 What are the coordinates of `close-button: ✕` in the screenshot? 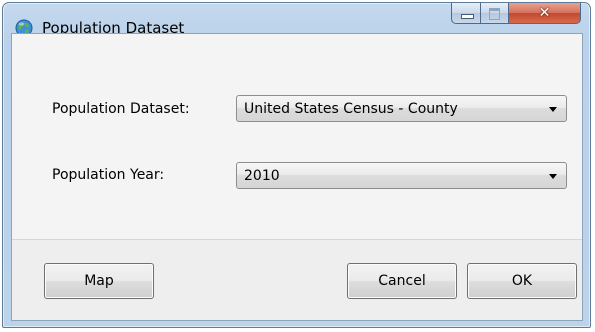 It's located at (545, 13).